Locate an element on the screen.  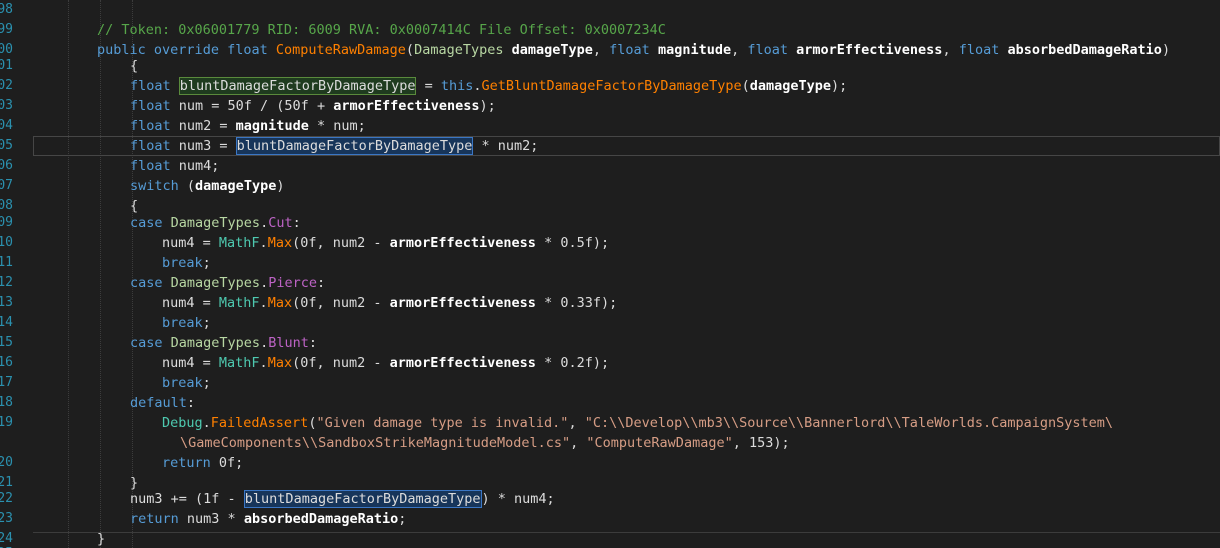
code-line: 14 break; is located at coordinates (610, 323).